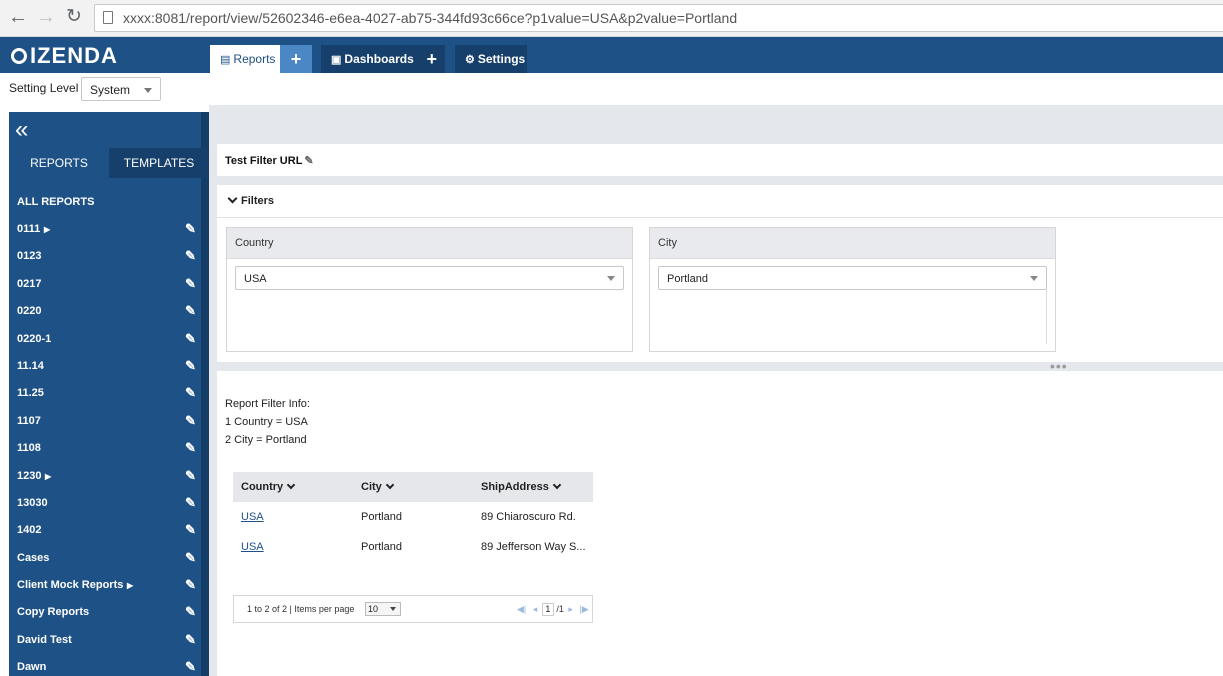 The image size is (1223, 676). Describe the element at coordinates (1059, 366) in the screenshot. I see `resize-handle-icon: •••` at that location.